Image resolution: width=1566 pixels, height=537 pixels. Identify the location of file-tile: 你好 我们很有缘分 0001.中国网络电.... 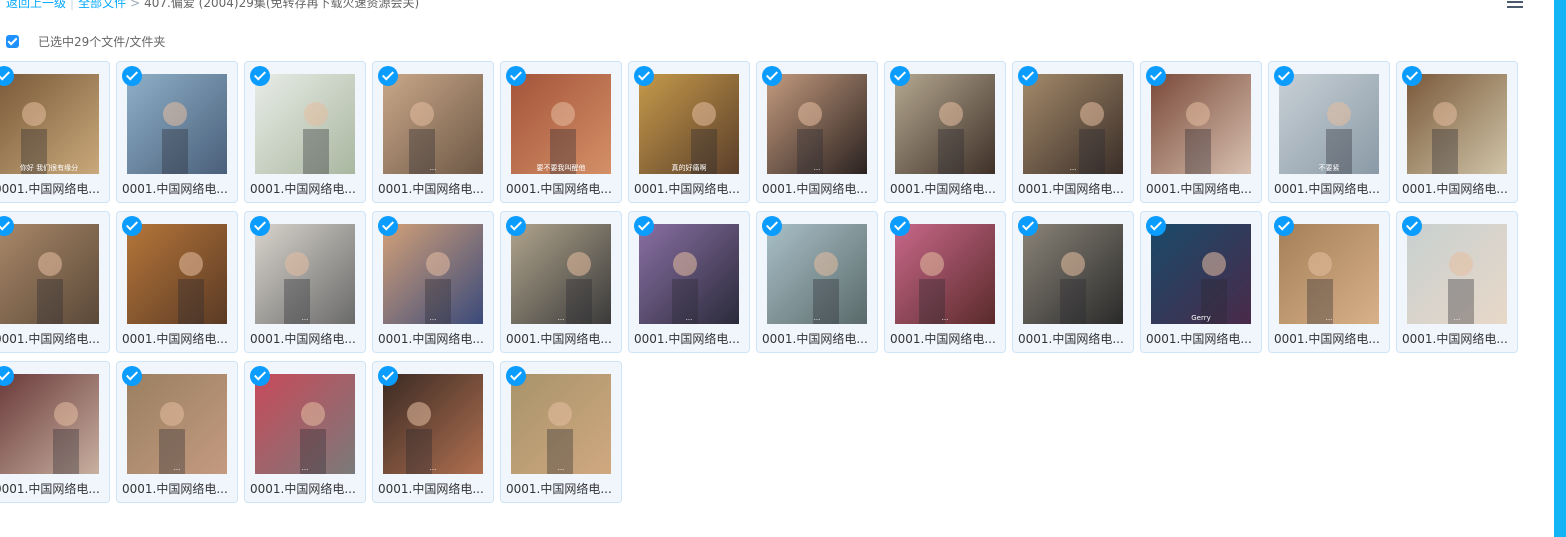
(55, 132).